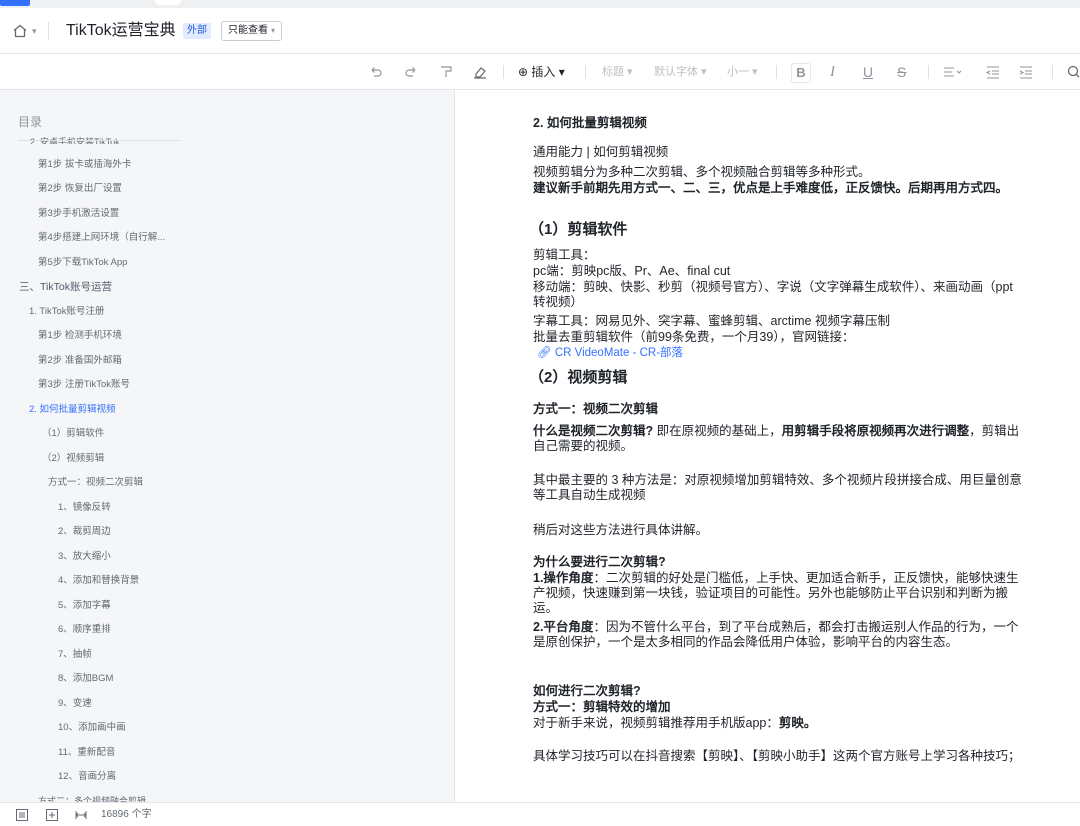 The image size is (1080, 826). Describe the element at coordinates (65, 287) in the screenshot. I see `toc-item: 三、TikTok账号运营` at that location.